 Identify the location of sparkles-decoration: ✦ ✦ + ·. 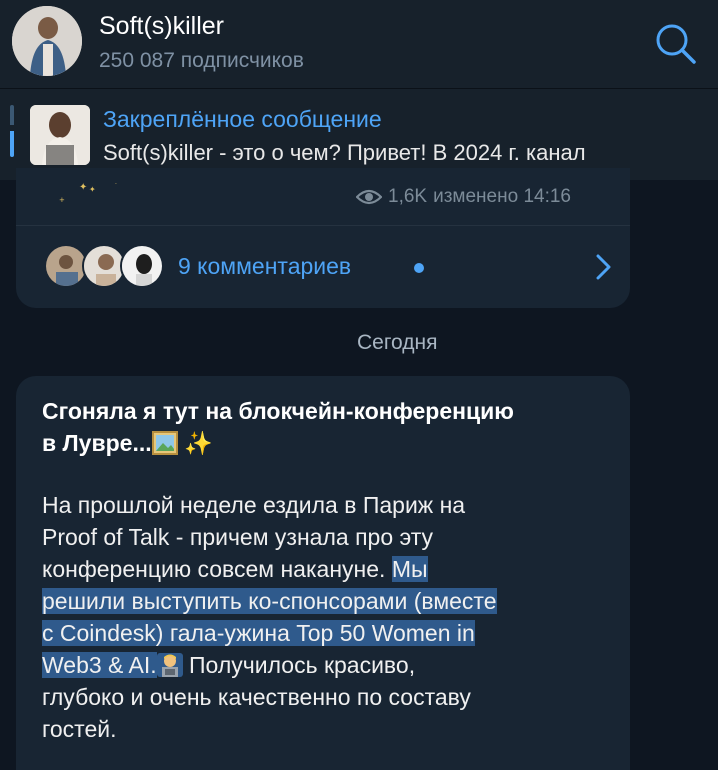
(88, 192).